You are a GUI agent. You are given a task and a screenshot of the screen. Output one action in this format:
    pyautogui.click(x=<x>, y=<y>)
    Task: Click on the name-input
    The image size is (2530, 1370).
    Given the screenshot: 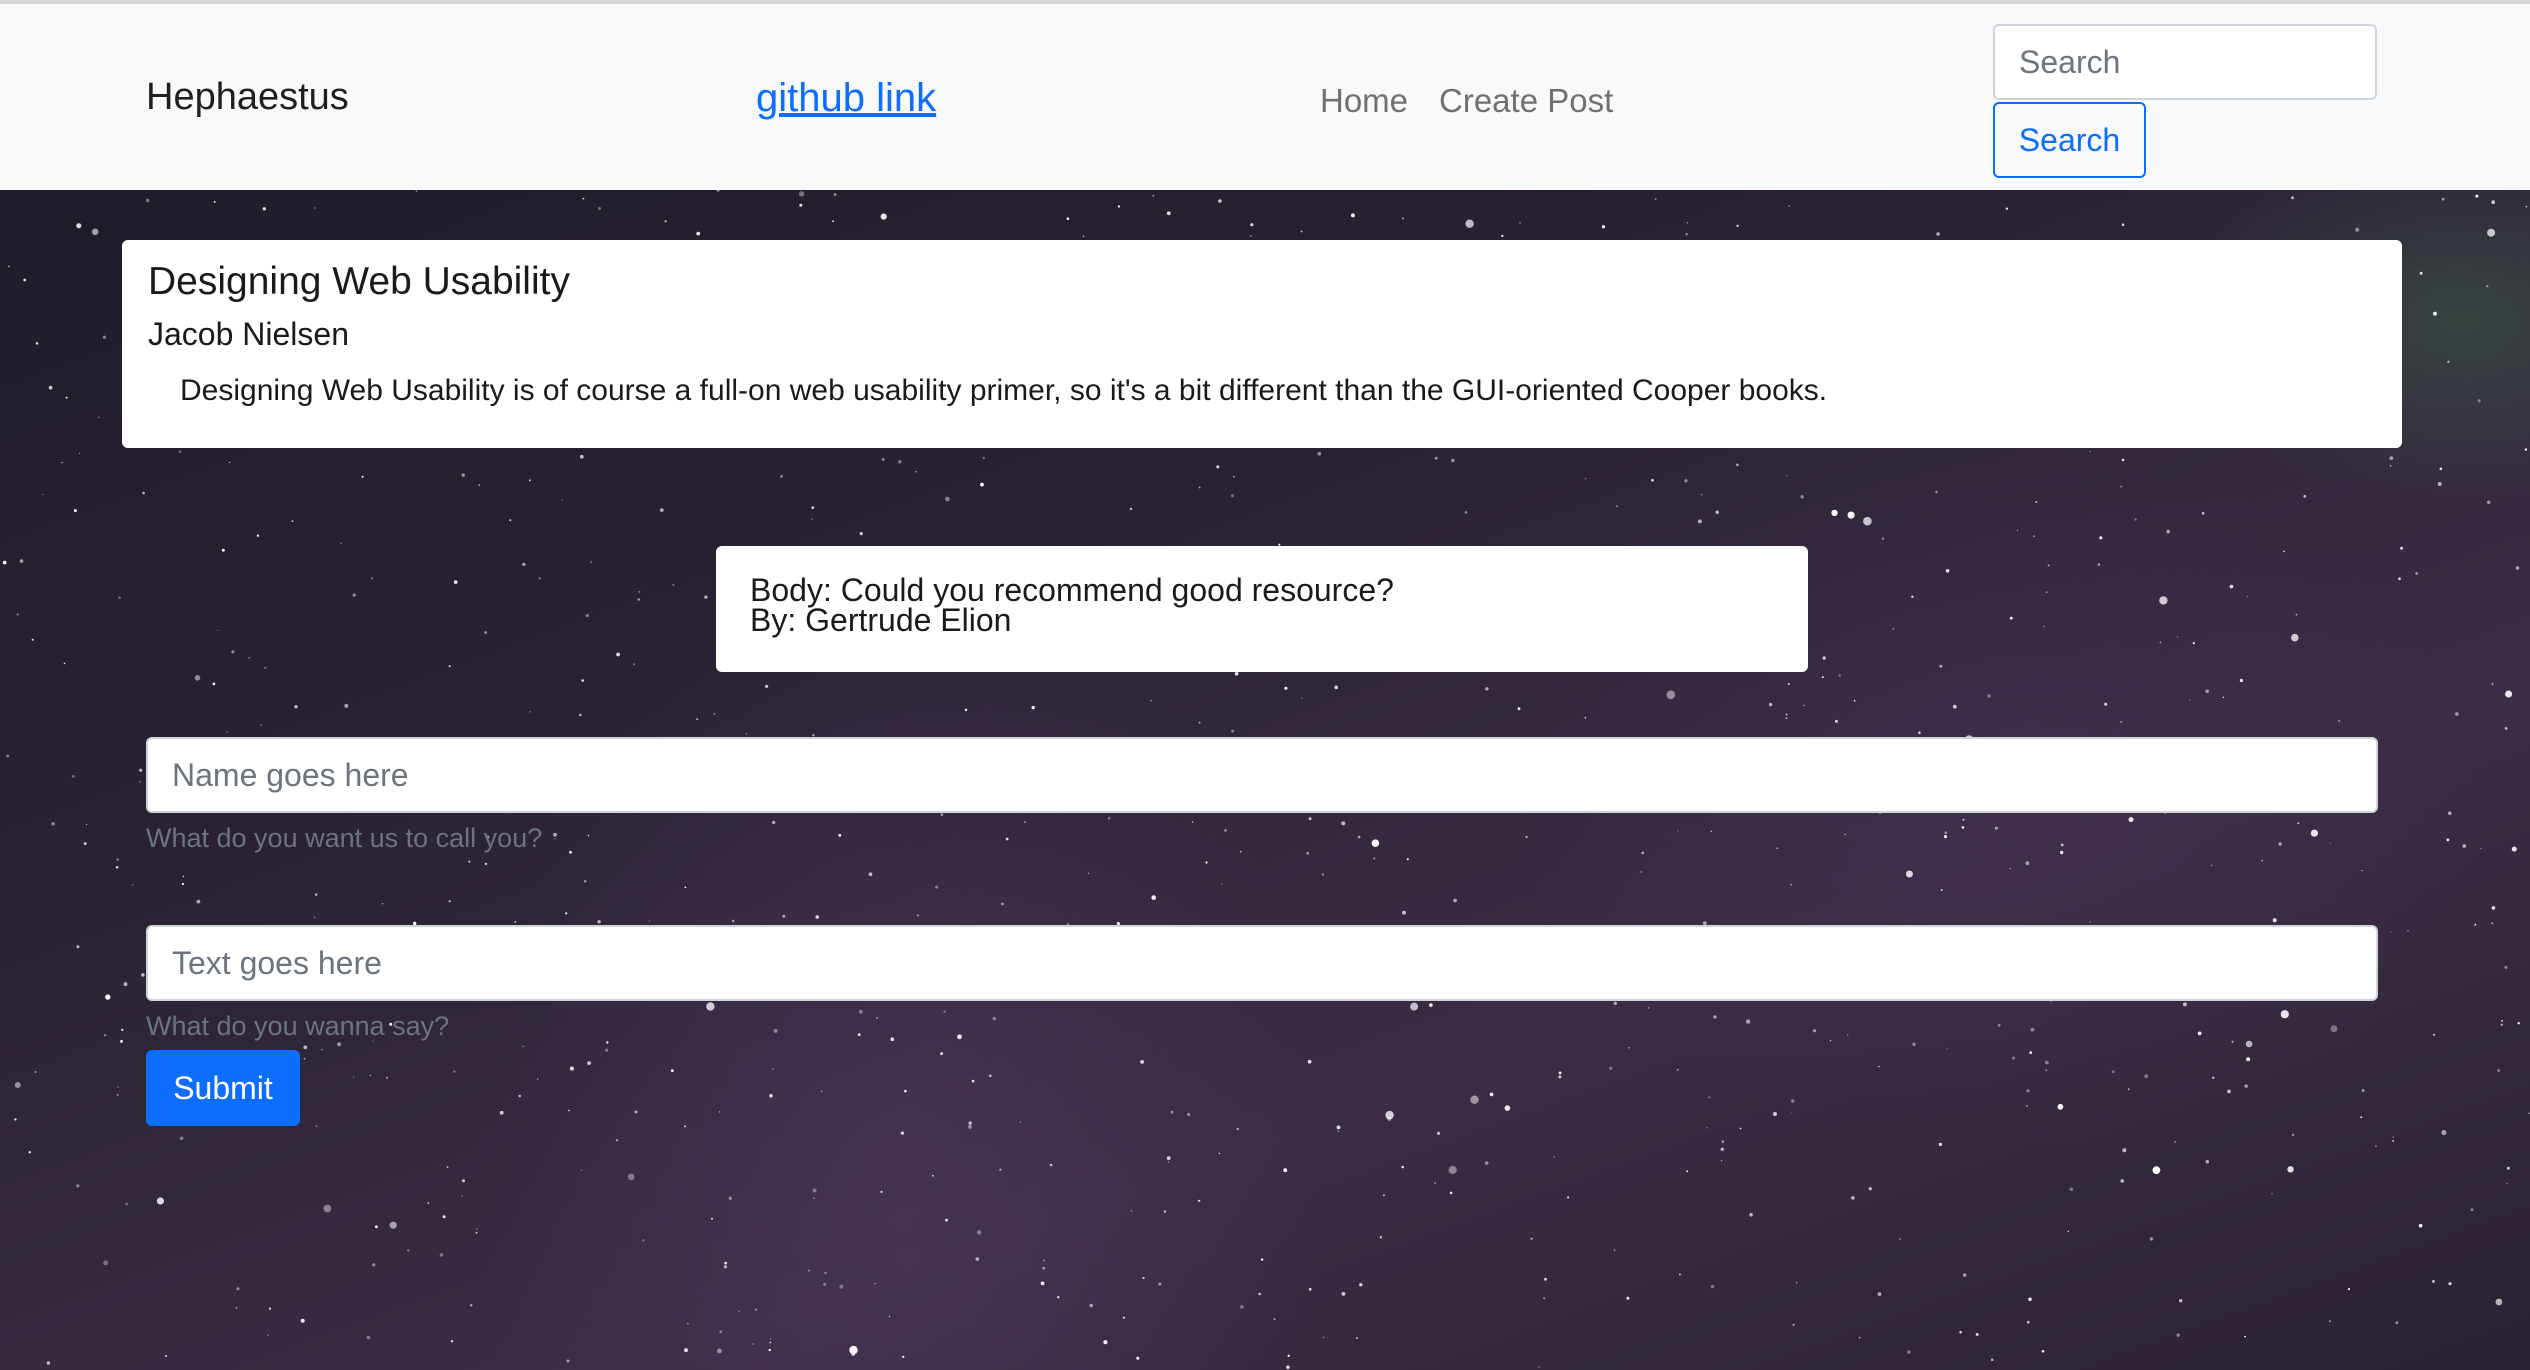 What is the action you would take?
    pyautogui.click(x=1262, y=775)
    